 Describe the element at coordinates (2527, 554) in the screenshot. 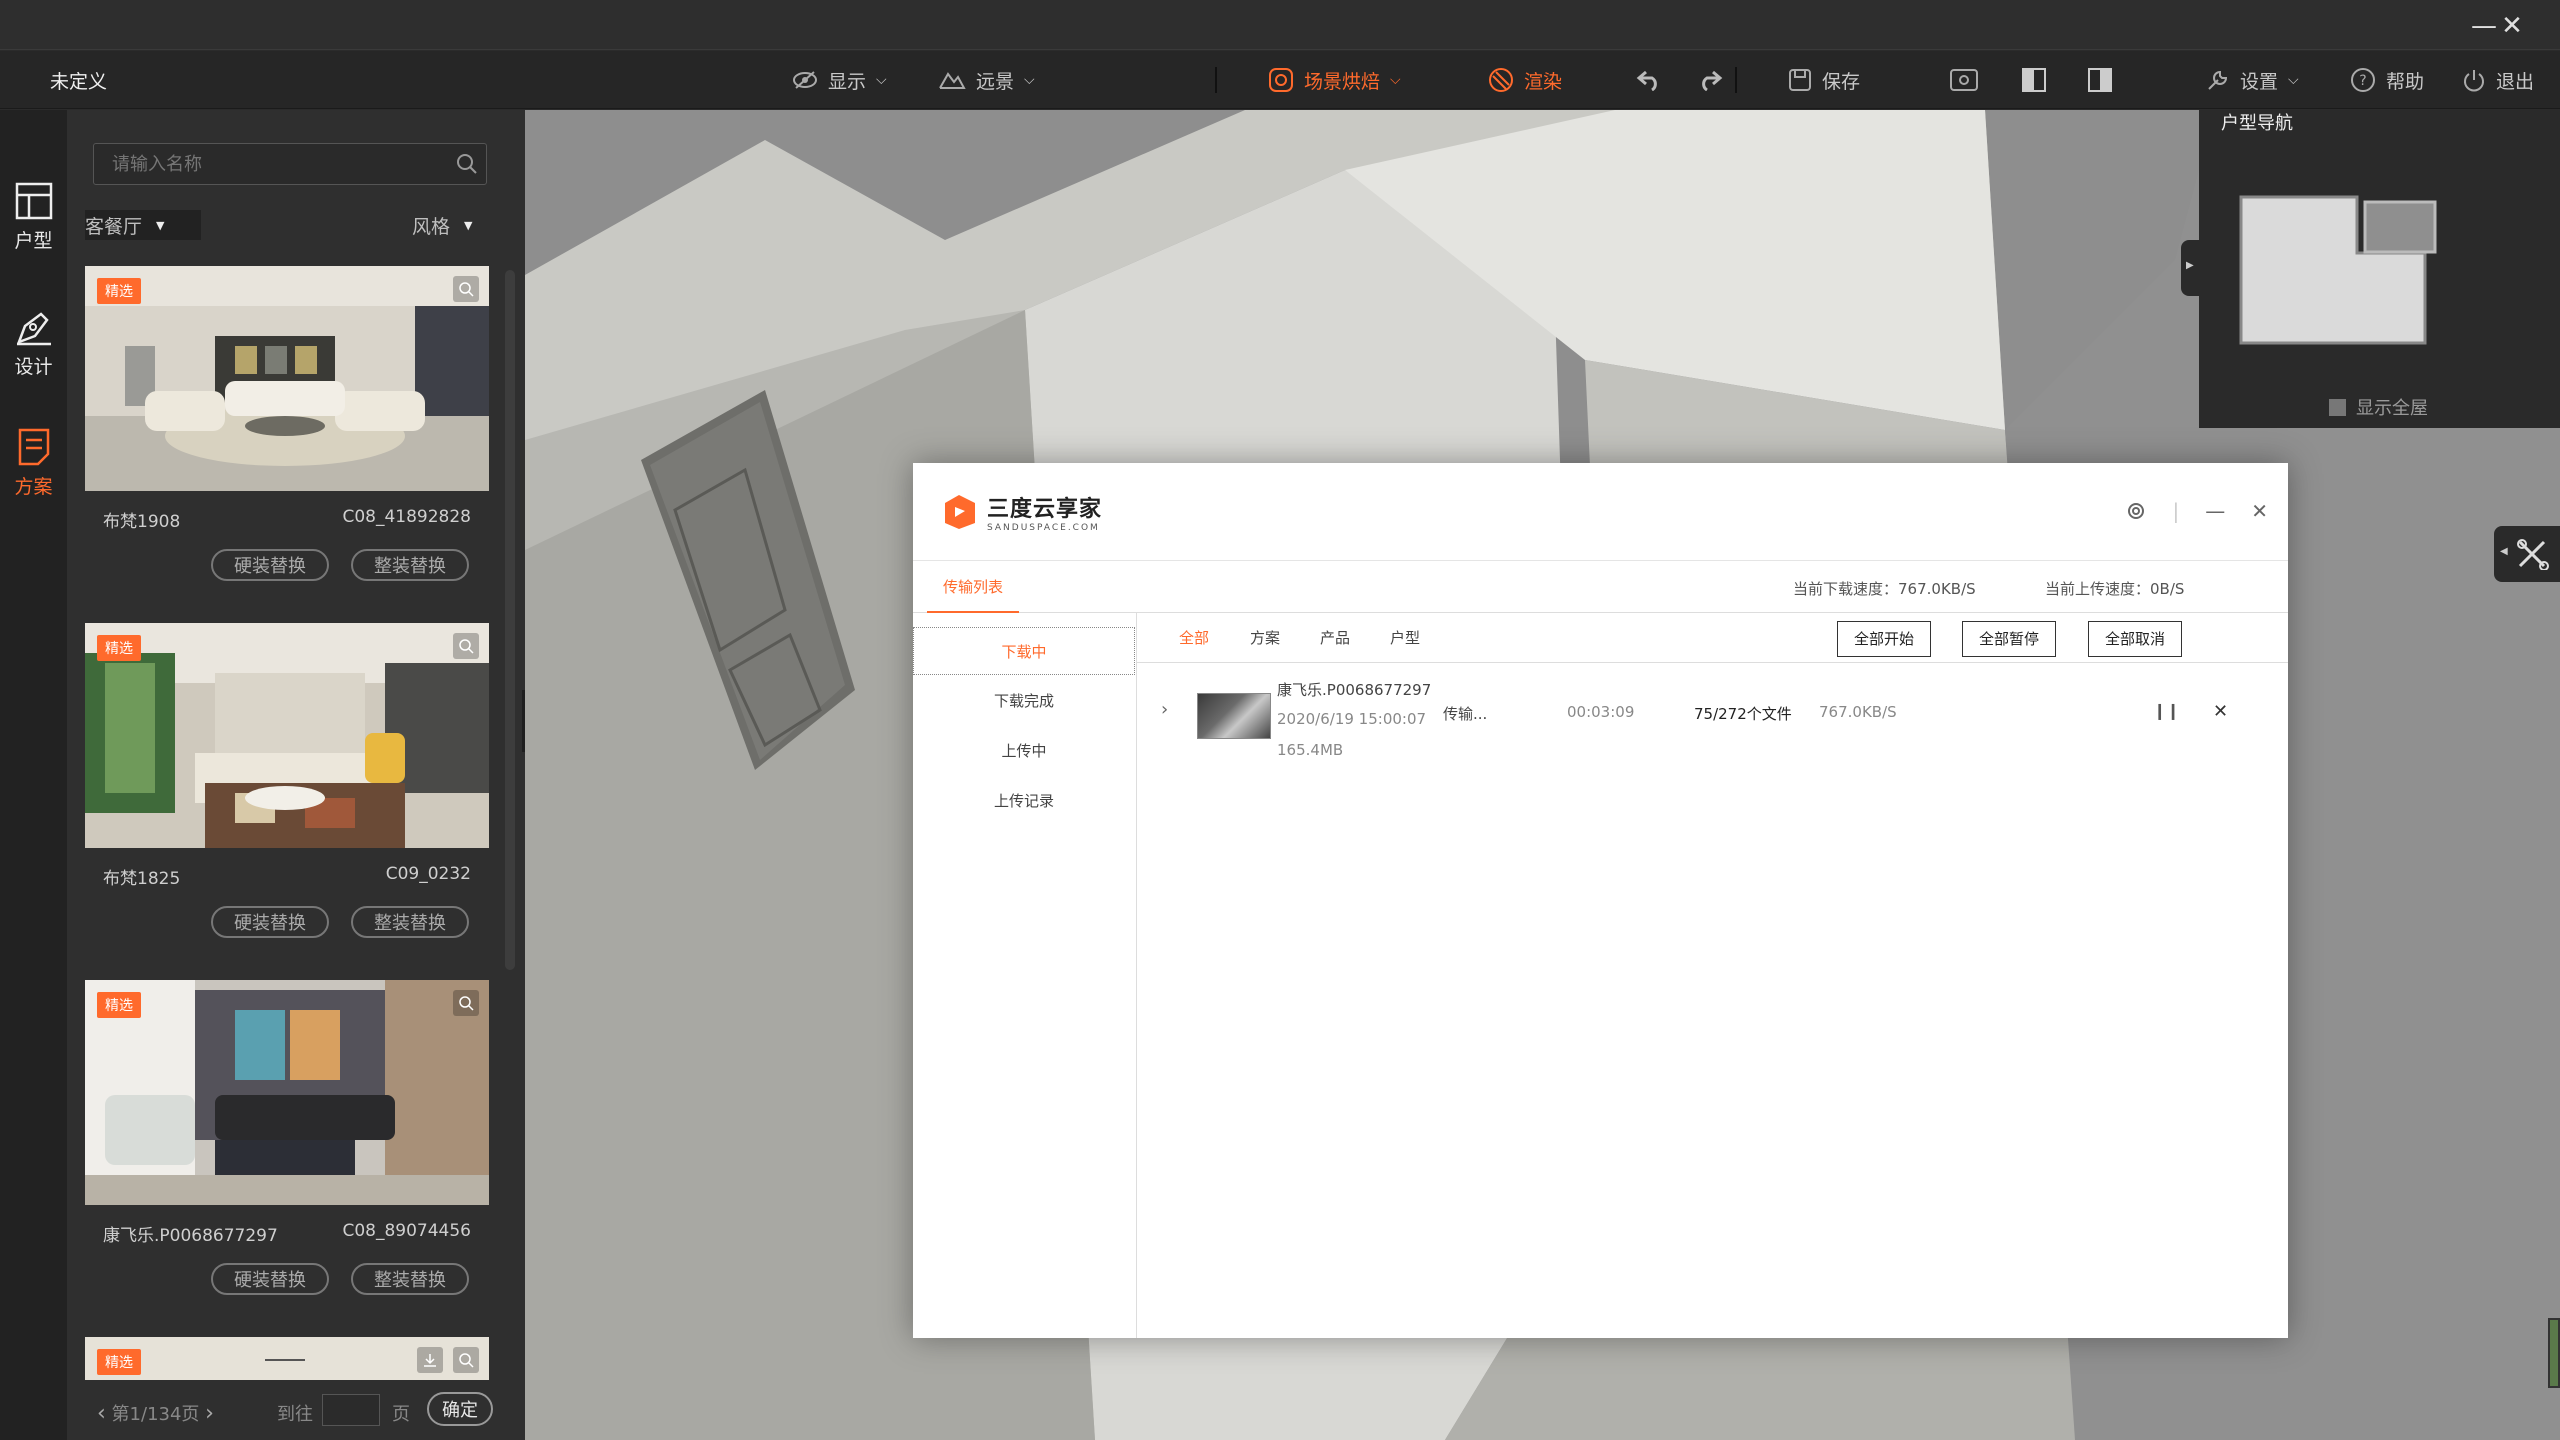

I see `tools-button: ◀` at that location.